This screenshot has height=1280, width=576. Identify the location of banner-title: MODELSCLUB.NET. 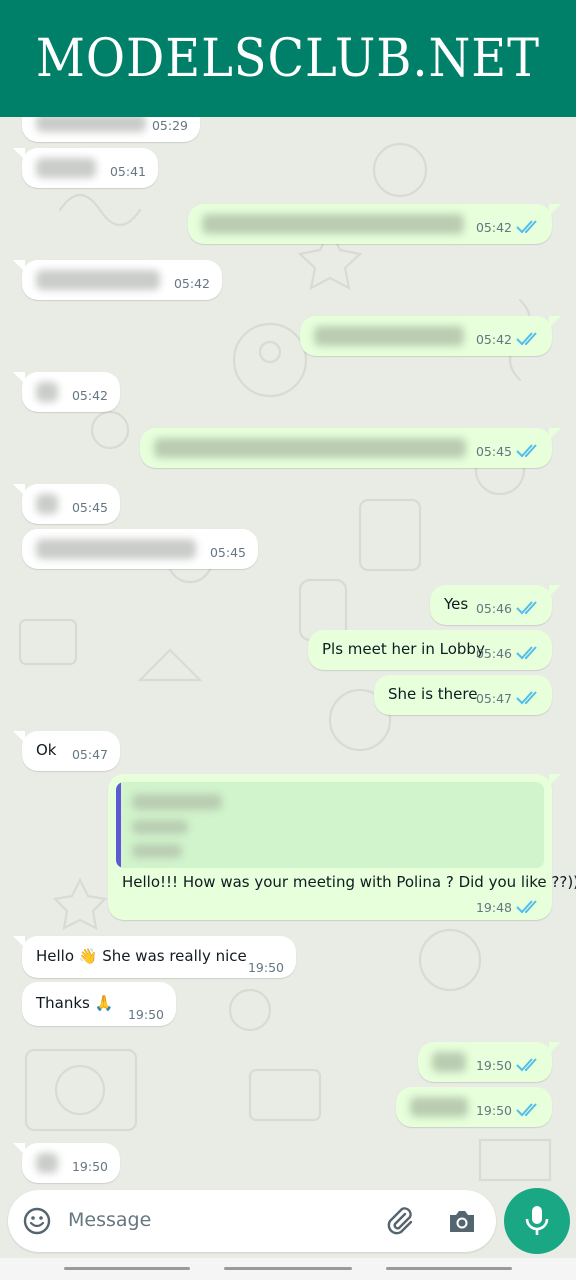
(288, 58).